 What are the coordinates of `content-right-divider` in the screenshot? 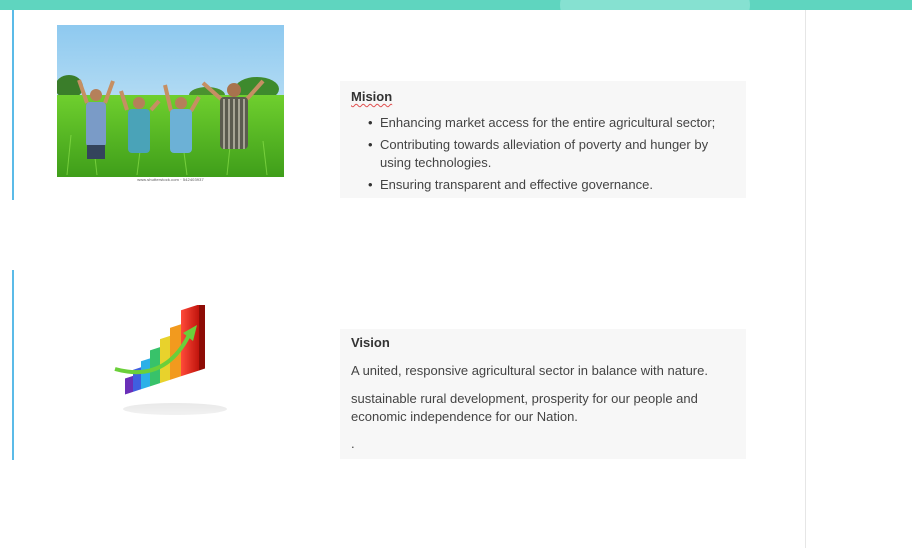 It's located at (805, 279).